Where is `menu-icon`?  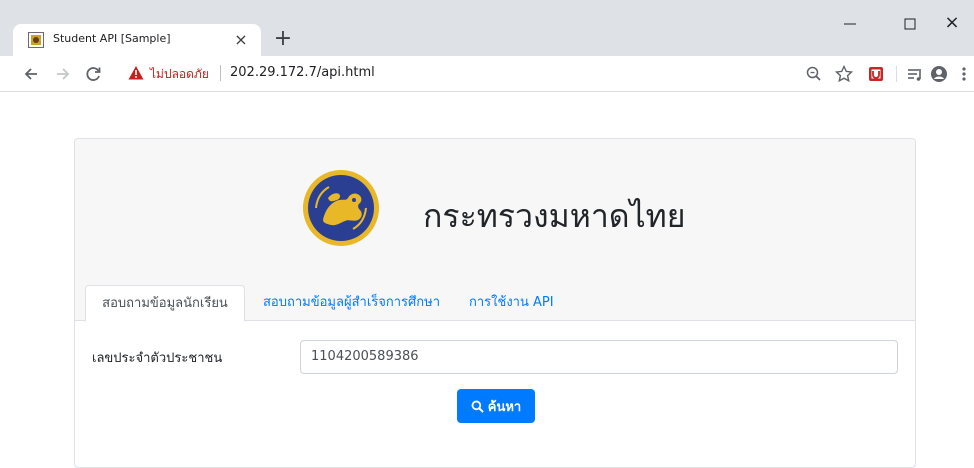 menu-icon is located at coordinates (964, 74).